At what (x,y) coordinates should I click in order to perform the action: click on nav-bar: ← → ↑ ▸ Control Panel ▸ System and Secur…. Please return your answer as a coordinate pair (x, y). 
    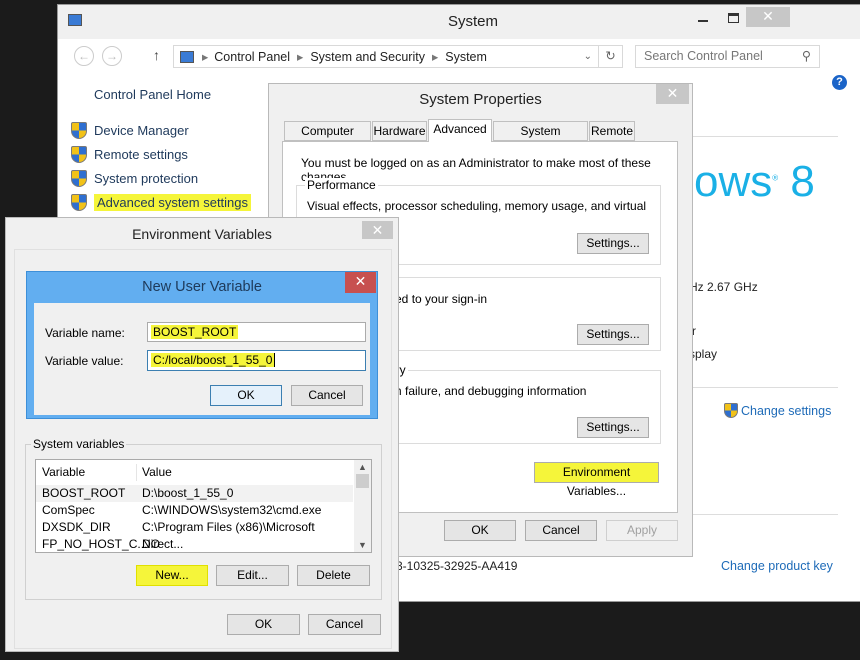
    Looking at the image, I should click on (459, 57).